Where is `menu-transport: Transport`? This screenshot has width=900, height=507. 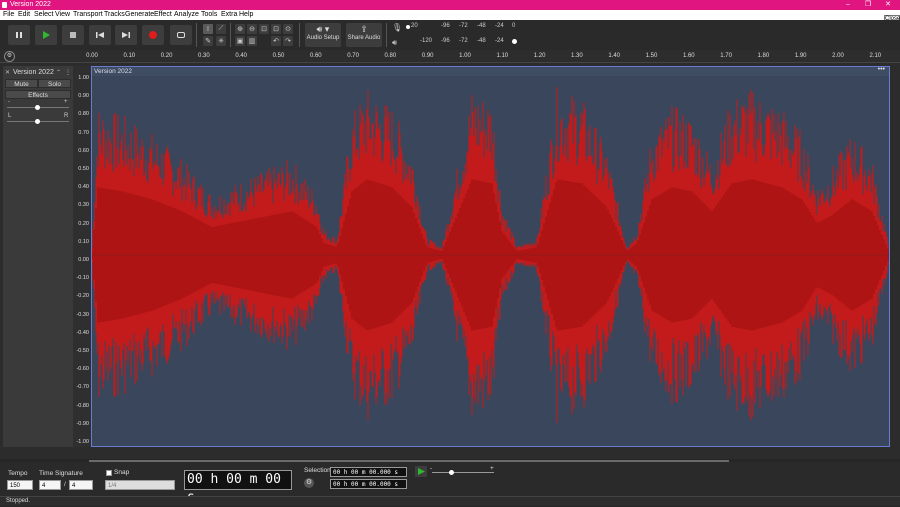 menu-transport: Transport is located at coordinates (88, 14).